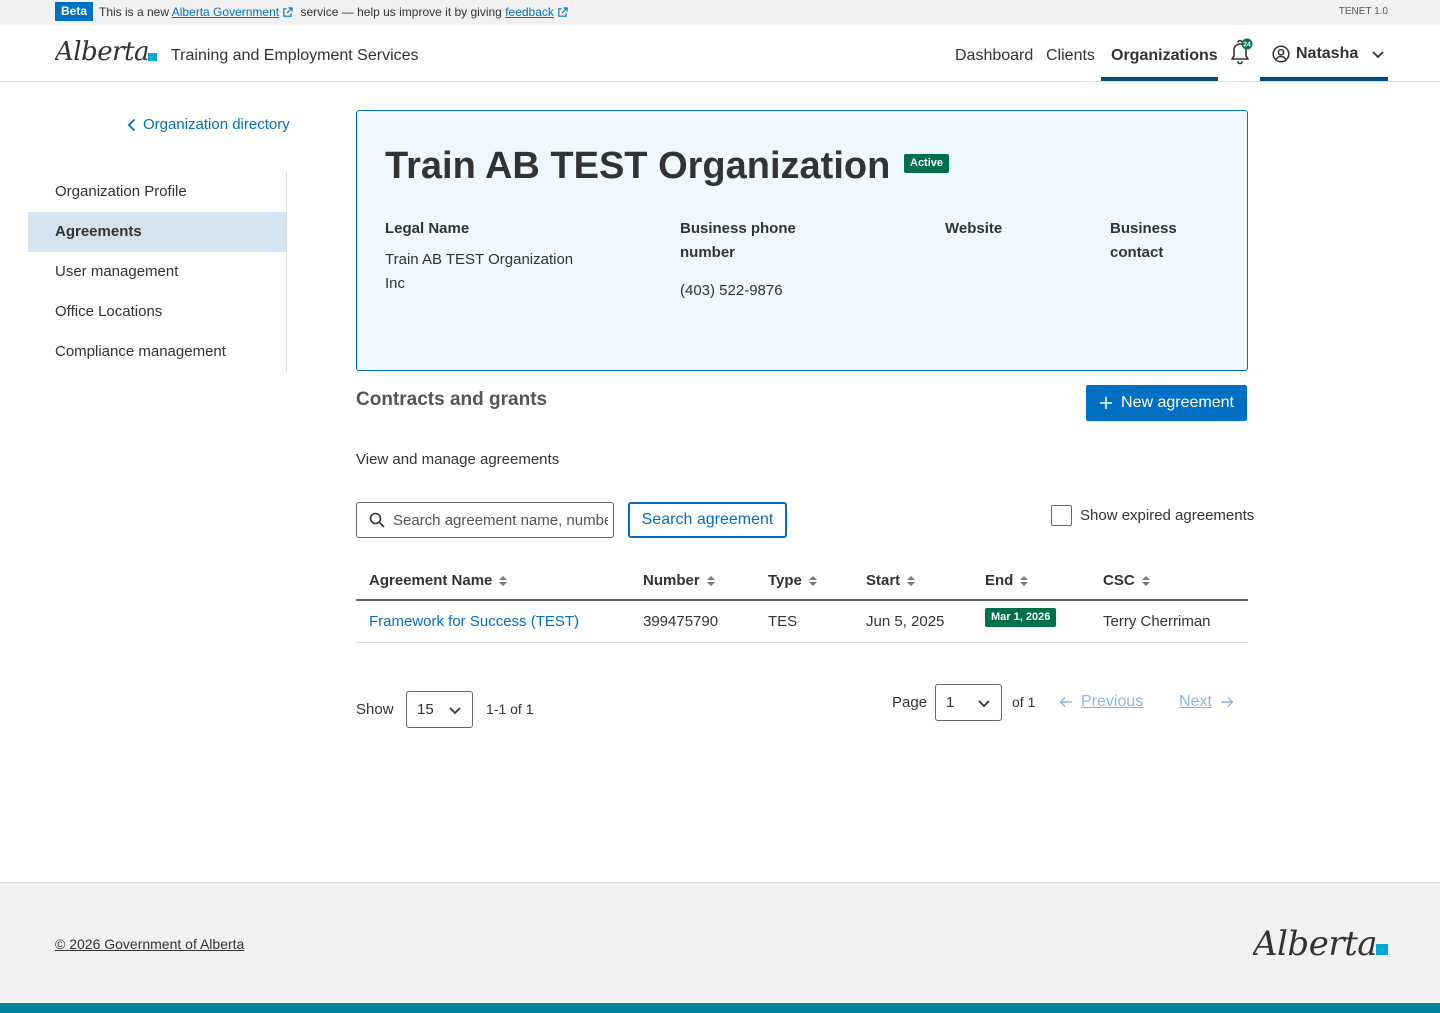 This screenshot has width=1440, height=1013. What do you see at coordinates (1363, 11) in the screenshot?
I see `app-version: TENET 1.0` at bounding box center [1363, 11].